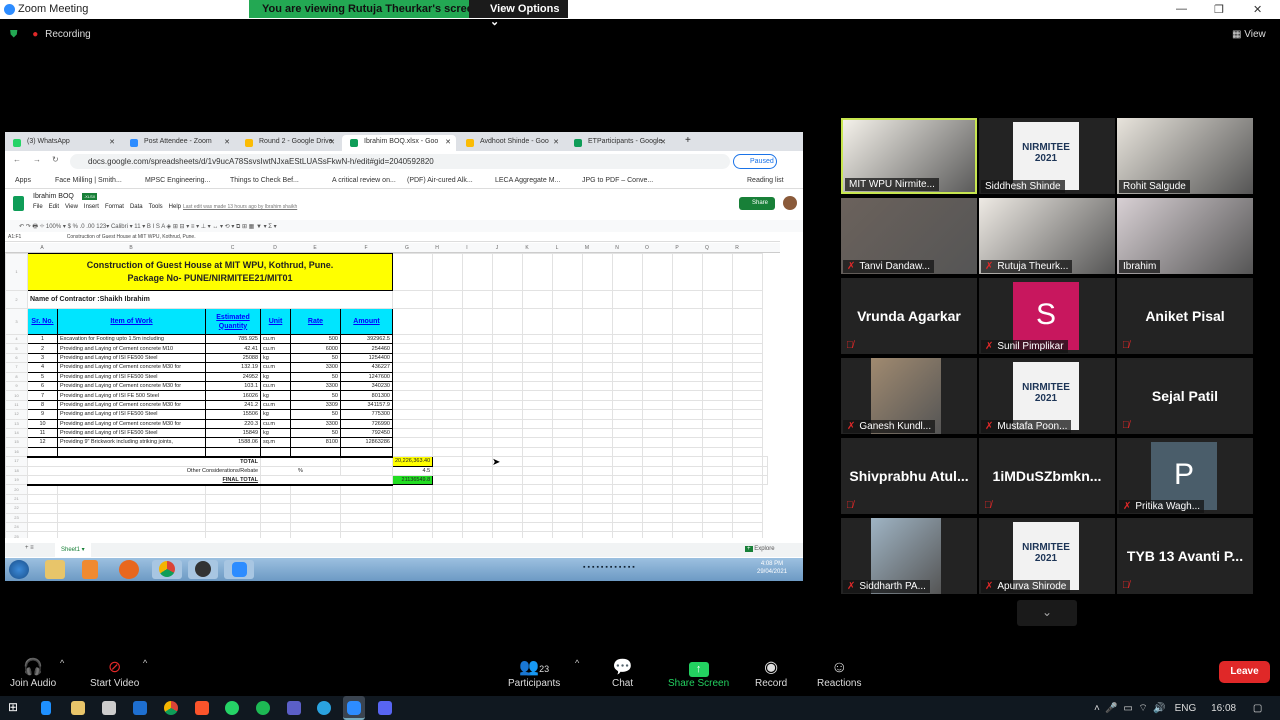 The image size is (1280, 720). I want to click on windows-start-icon: ⊞, so click(15, 707).